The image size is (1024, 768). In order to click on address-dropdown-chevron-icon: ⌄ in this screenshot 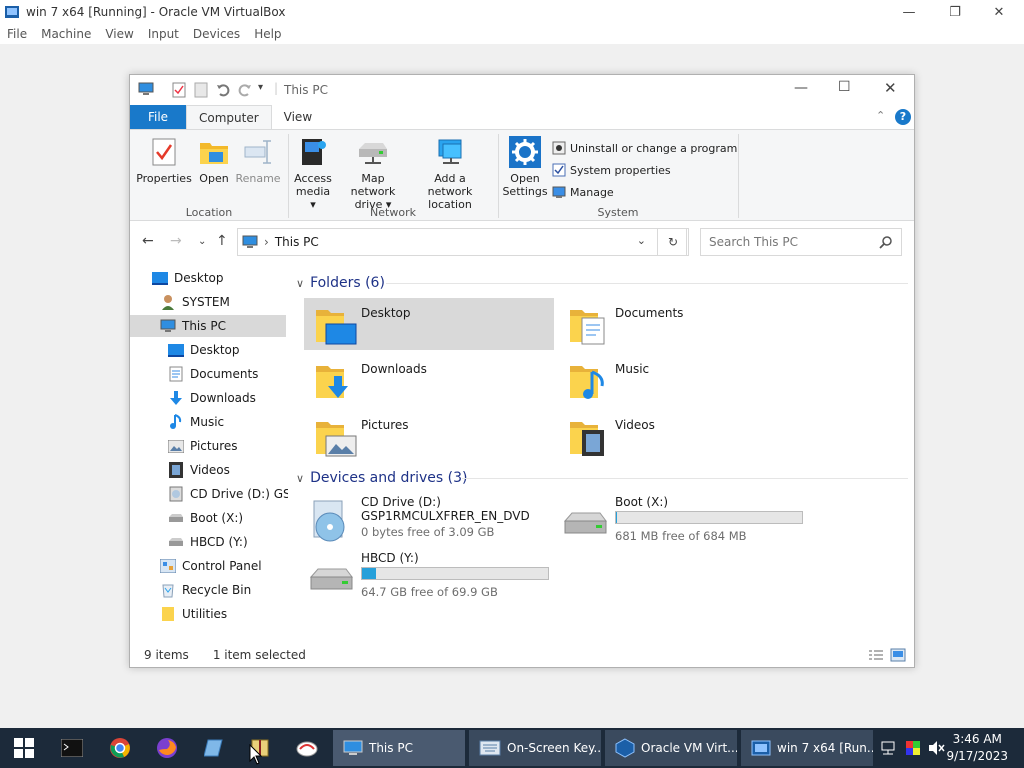, I will do `click(641, 240)`.